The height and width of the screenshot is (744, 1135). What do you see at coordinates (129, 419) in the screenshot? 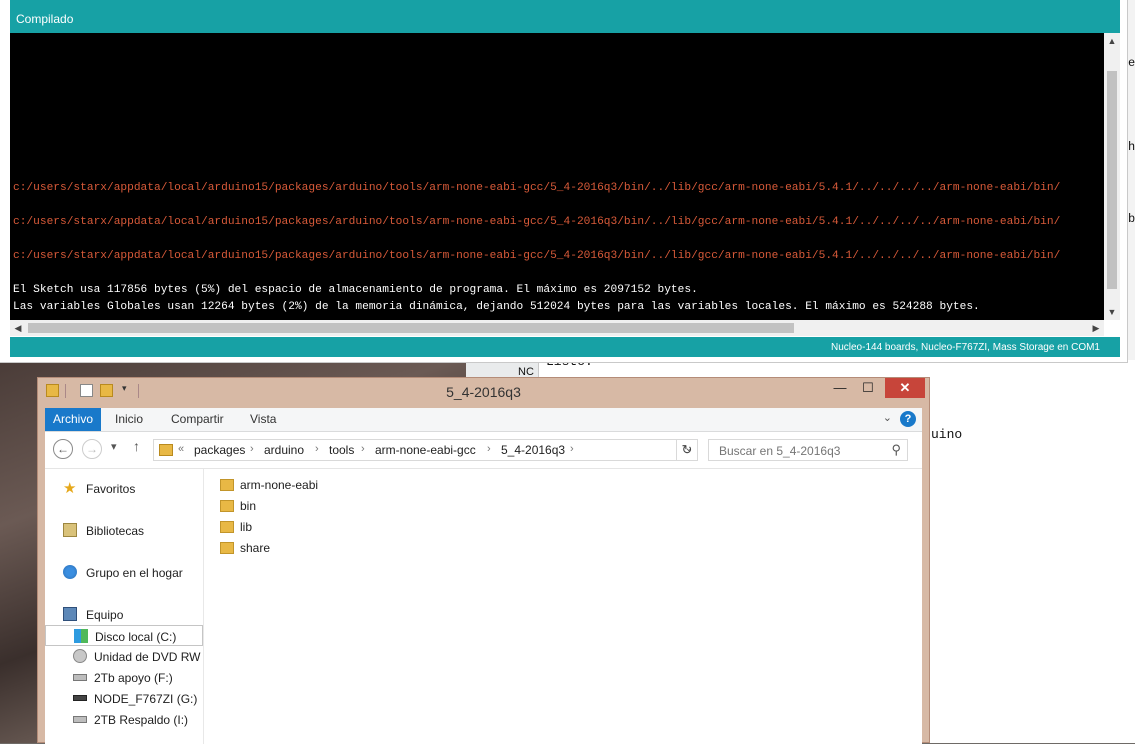
I see `tab-inicio: Inicio` at bounding box center [129, 419].